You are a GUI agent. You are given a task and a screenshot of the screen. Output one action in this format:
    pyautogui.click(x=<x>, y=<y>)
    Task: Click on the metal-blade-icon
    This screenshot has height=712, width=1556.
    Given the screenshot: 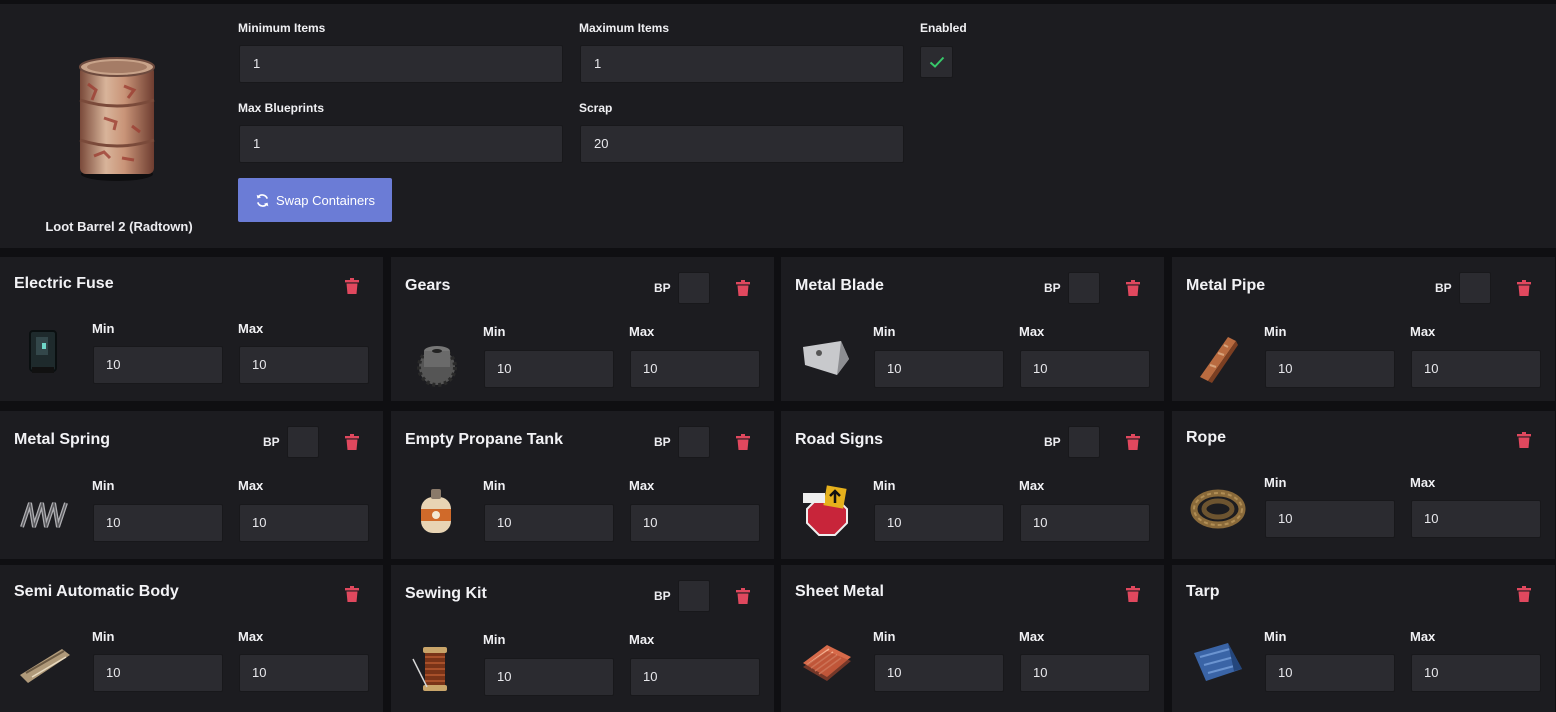 What is the action you would take?
    pyautogui.click(x=826, y=358)
    